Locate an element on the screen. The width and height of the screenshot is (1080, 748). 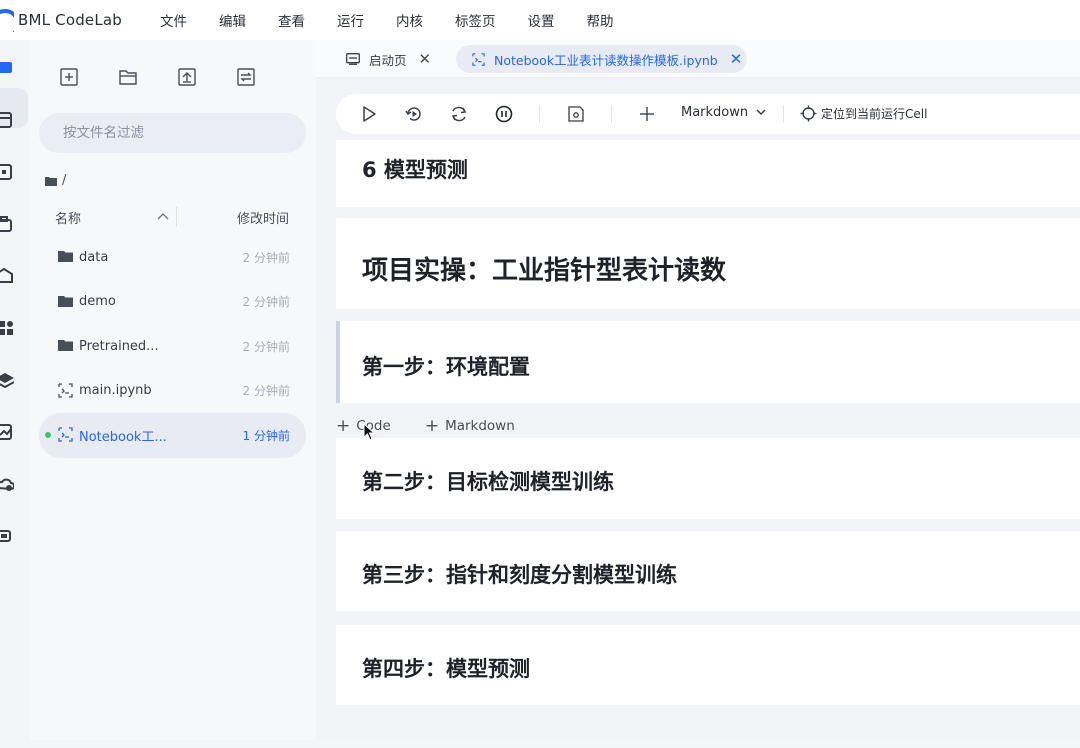
markdown-cell-selected: 第一步：环境配置 is located at coordinates (708, 362).